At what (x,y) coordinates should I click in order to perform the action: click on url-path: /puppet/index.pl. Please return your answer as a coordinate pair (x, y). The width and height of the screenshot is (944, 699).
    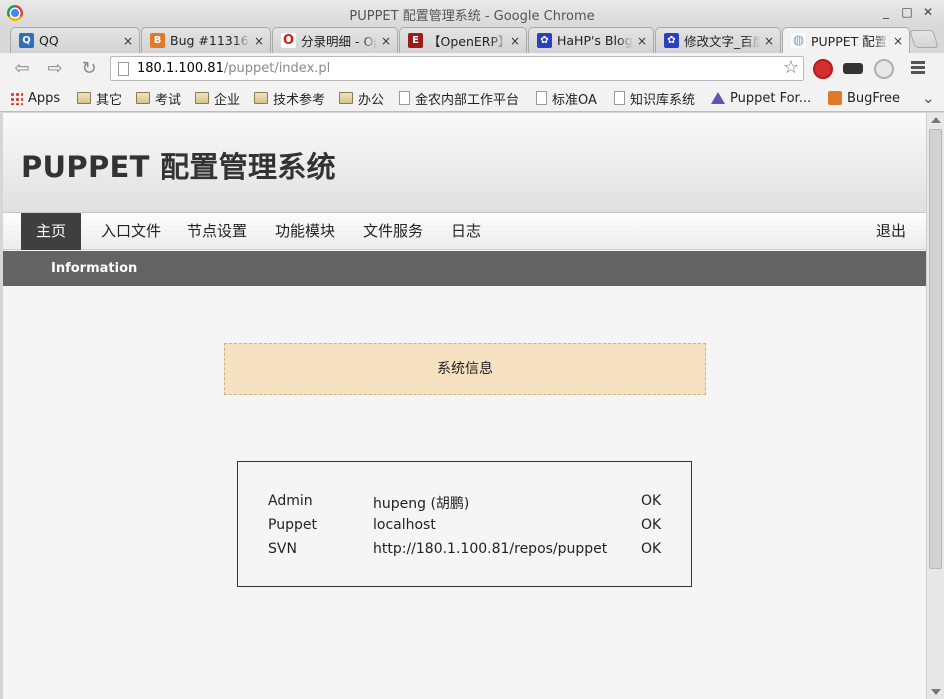
    Looking at the image, I should click on (277, 68).